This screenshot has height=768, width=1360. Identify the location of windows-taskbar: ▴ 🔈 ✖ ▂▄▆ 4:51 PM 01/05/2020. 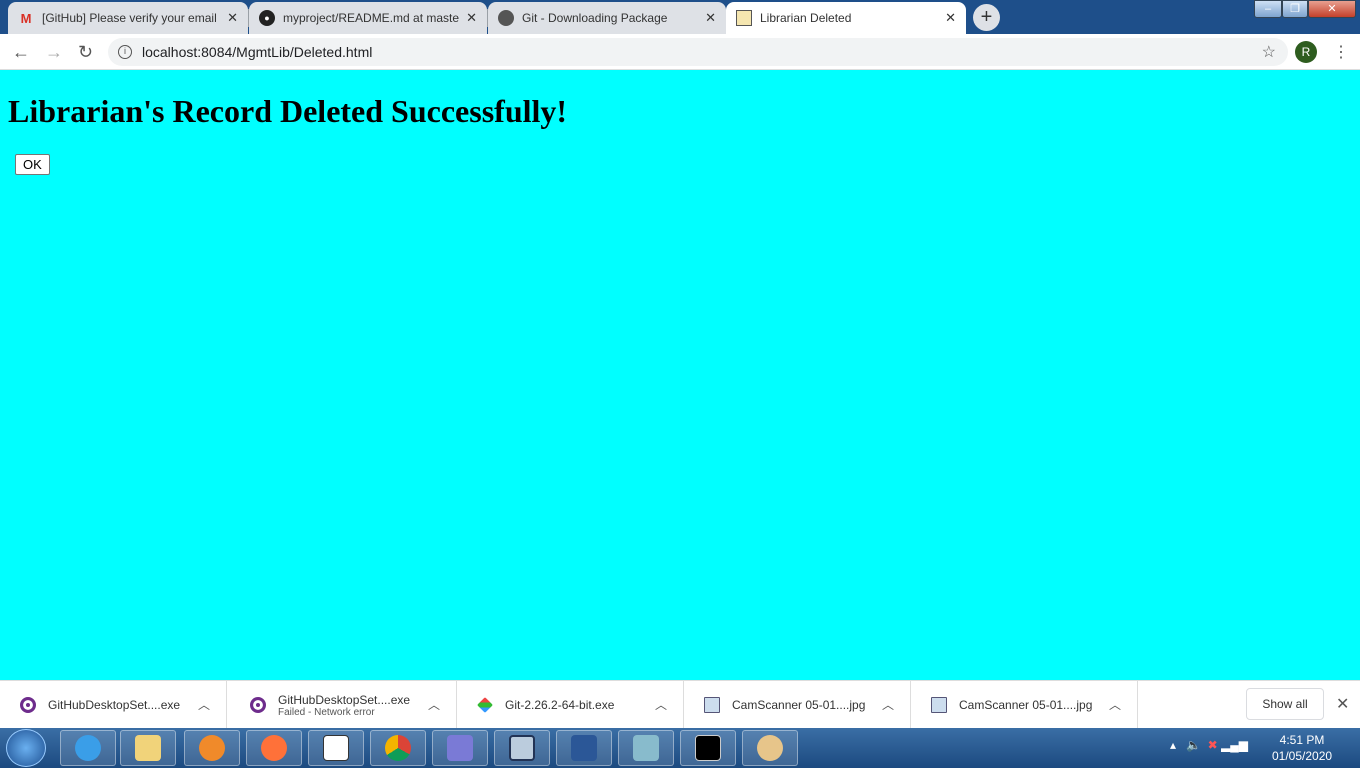
(680, 748).